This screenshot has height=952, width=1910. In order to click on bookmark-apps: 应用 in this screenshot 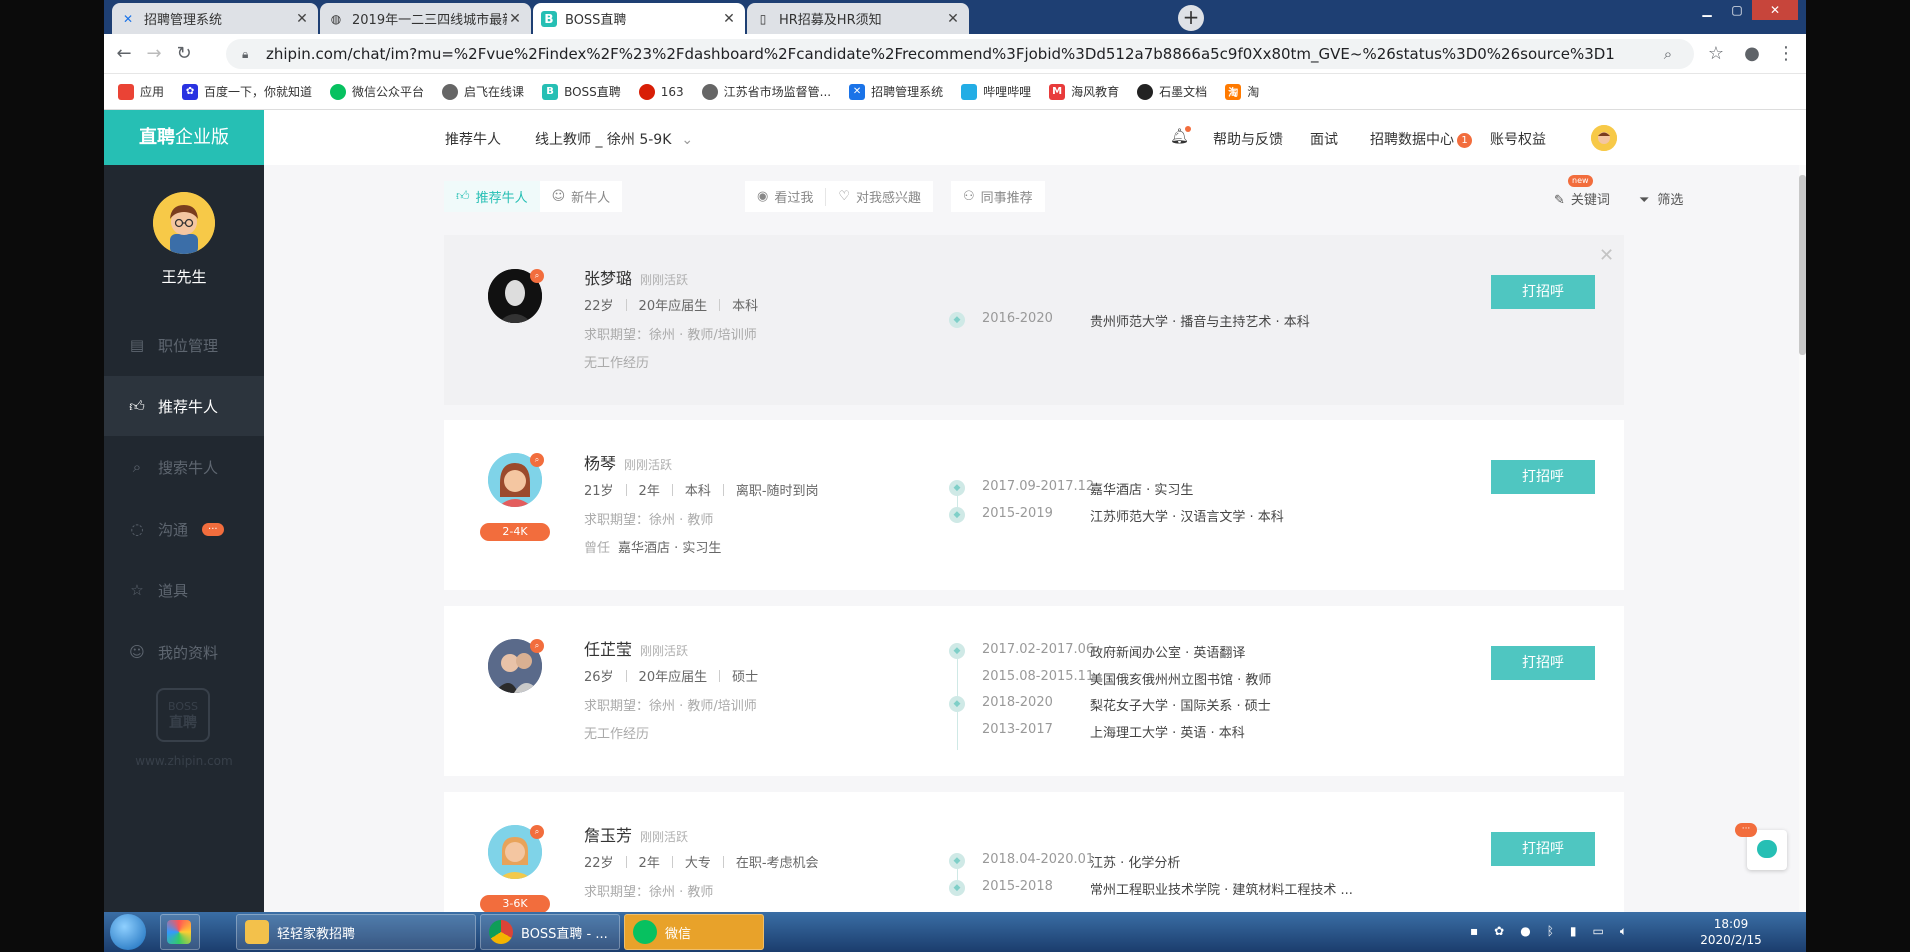, I will do `click(141, 91)`.